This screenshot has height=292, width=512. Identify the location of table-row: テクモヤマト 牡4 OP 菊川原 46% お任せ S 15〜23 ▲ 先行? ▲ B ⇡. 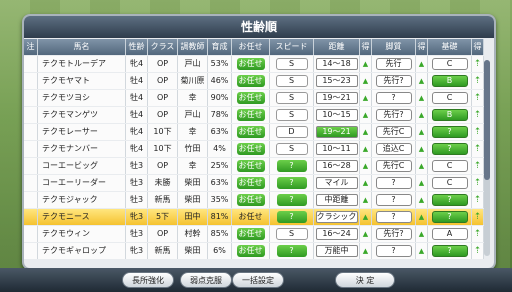
(259, 81).